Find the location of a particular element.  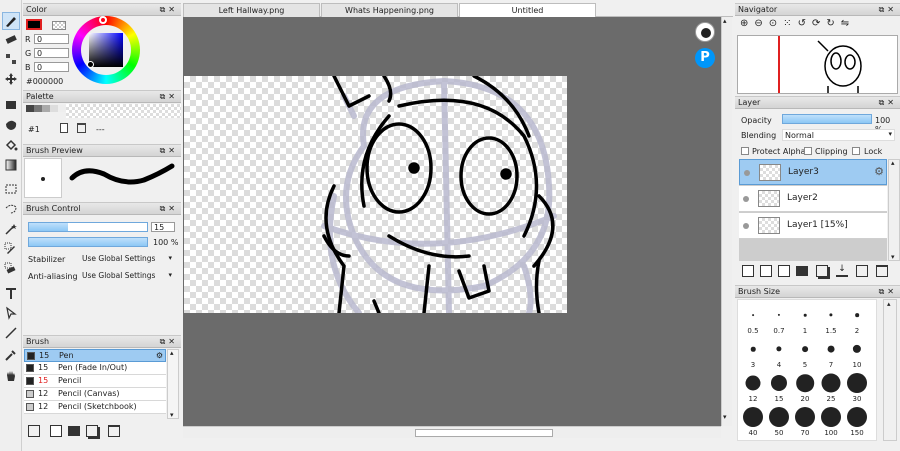

brush-item: 12 Pencil (Canvas) is located at coordinates (95, 394).